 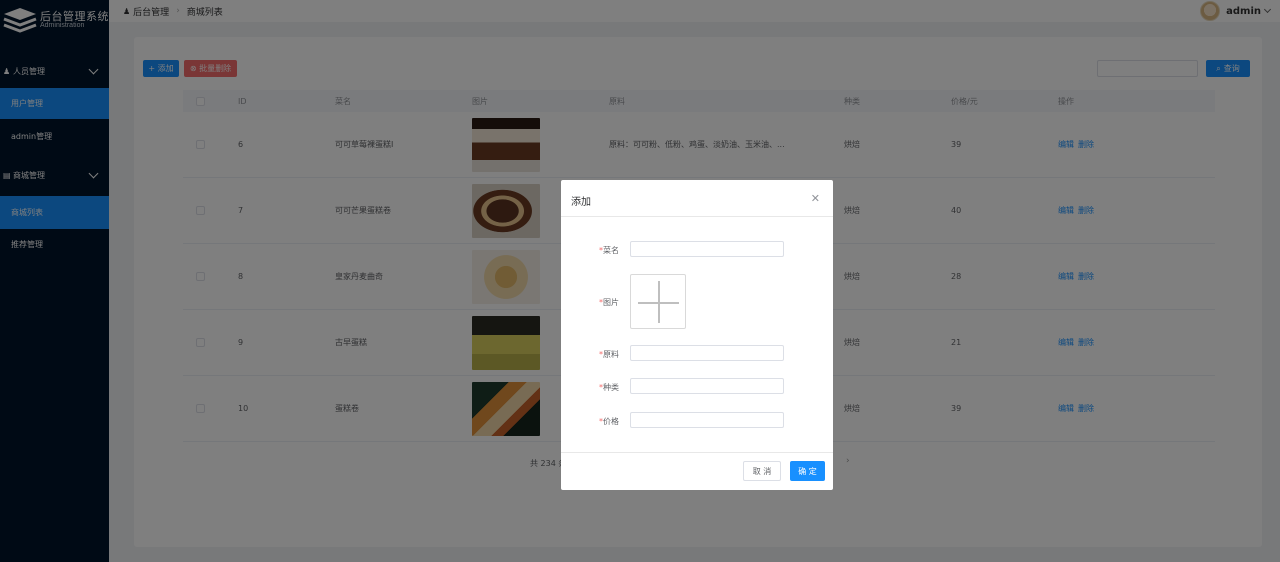 I want to click on material-field, so click(x=707, y=353).